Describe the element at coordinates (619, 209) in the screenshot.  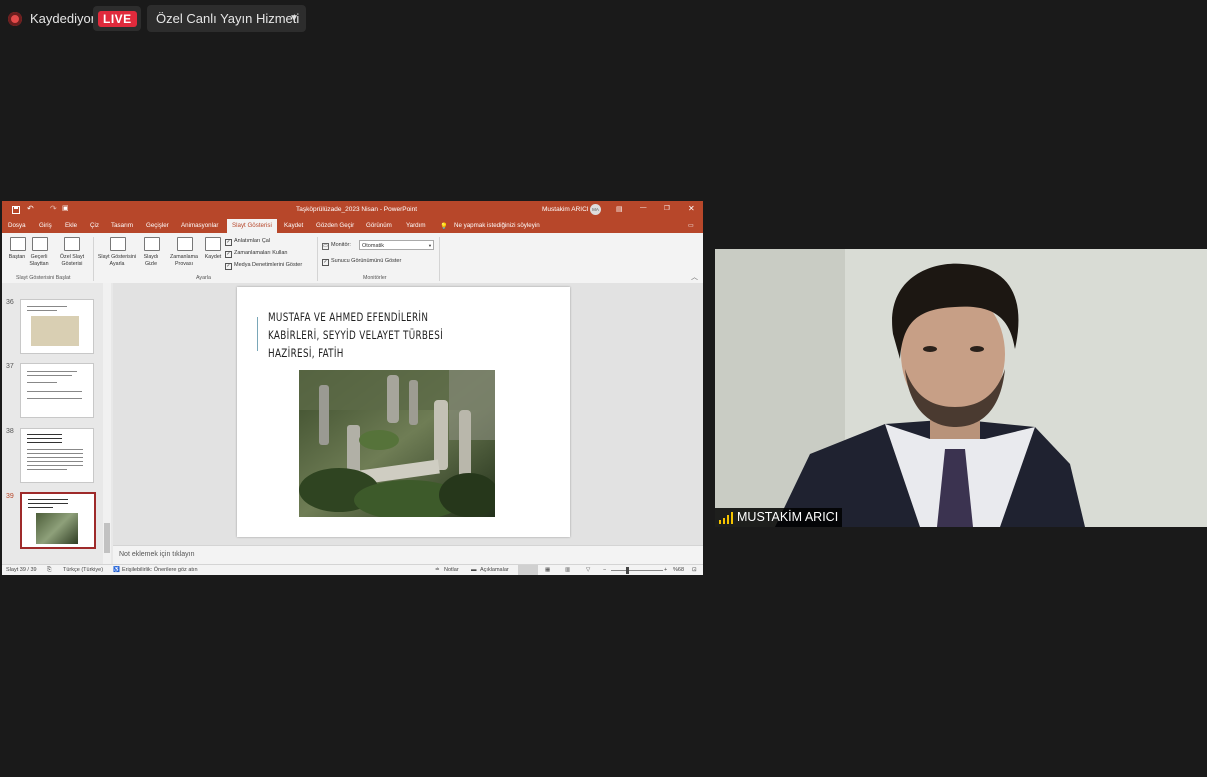
I see `ribbon-display-icon: ▤` at that location.